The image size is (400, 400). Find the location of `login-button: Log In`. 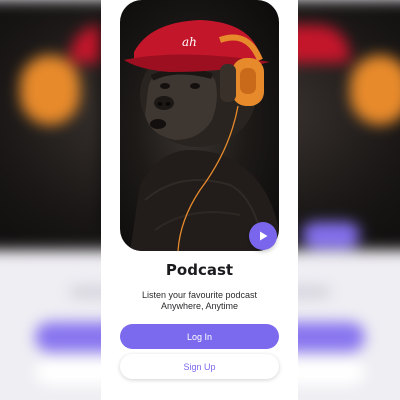

login-button: Log In is located at coordinates (199, 336).